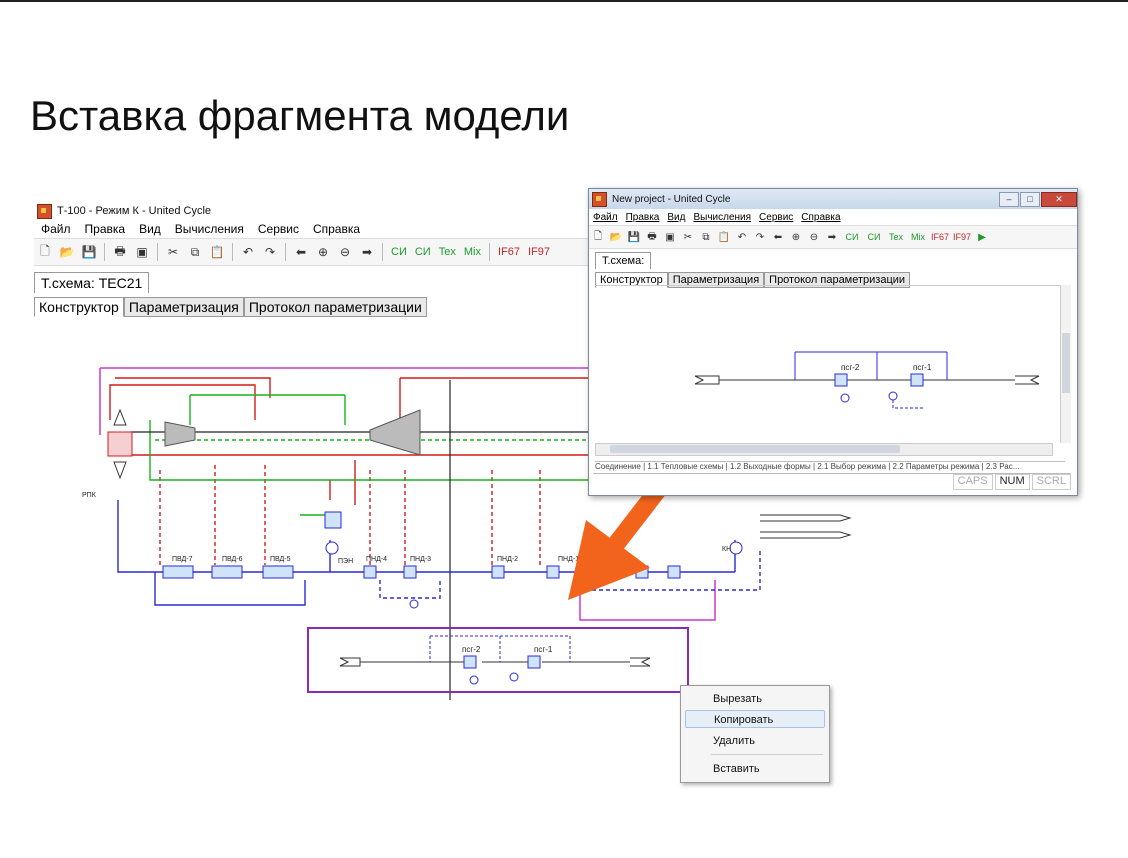 Image resolution: width=1128 pixels, height=858 pixels. Describe the element at coordinates (982, 237) in the screenshot. I see `run-icon: ▶` at that location.